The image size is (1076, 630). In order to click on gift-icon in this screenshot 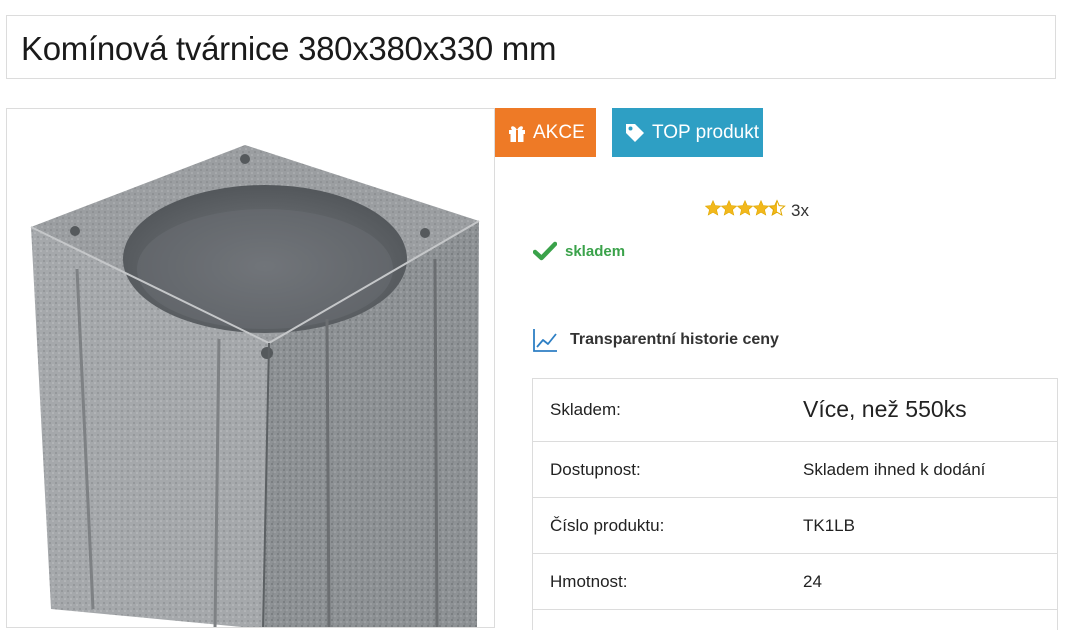, I will do `click(517, 133)`.